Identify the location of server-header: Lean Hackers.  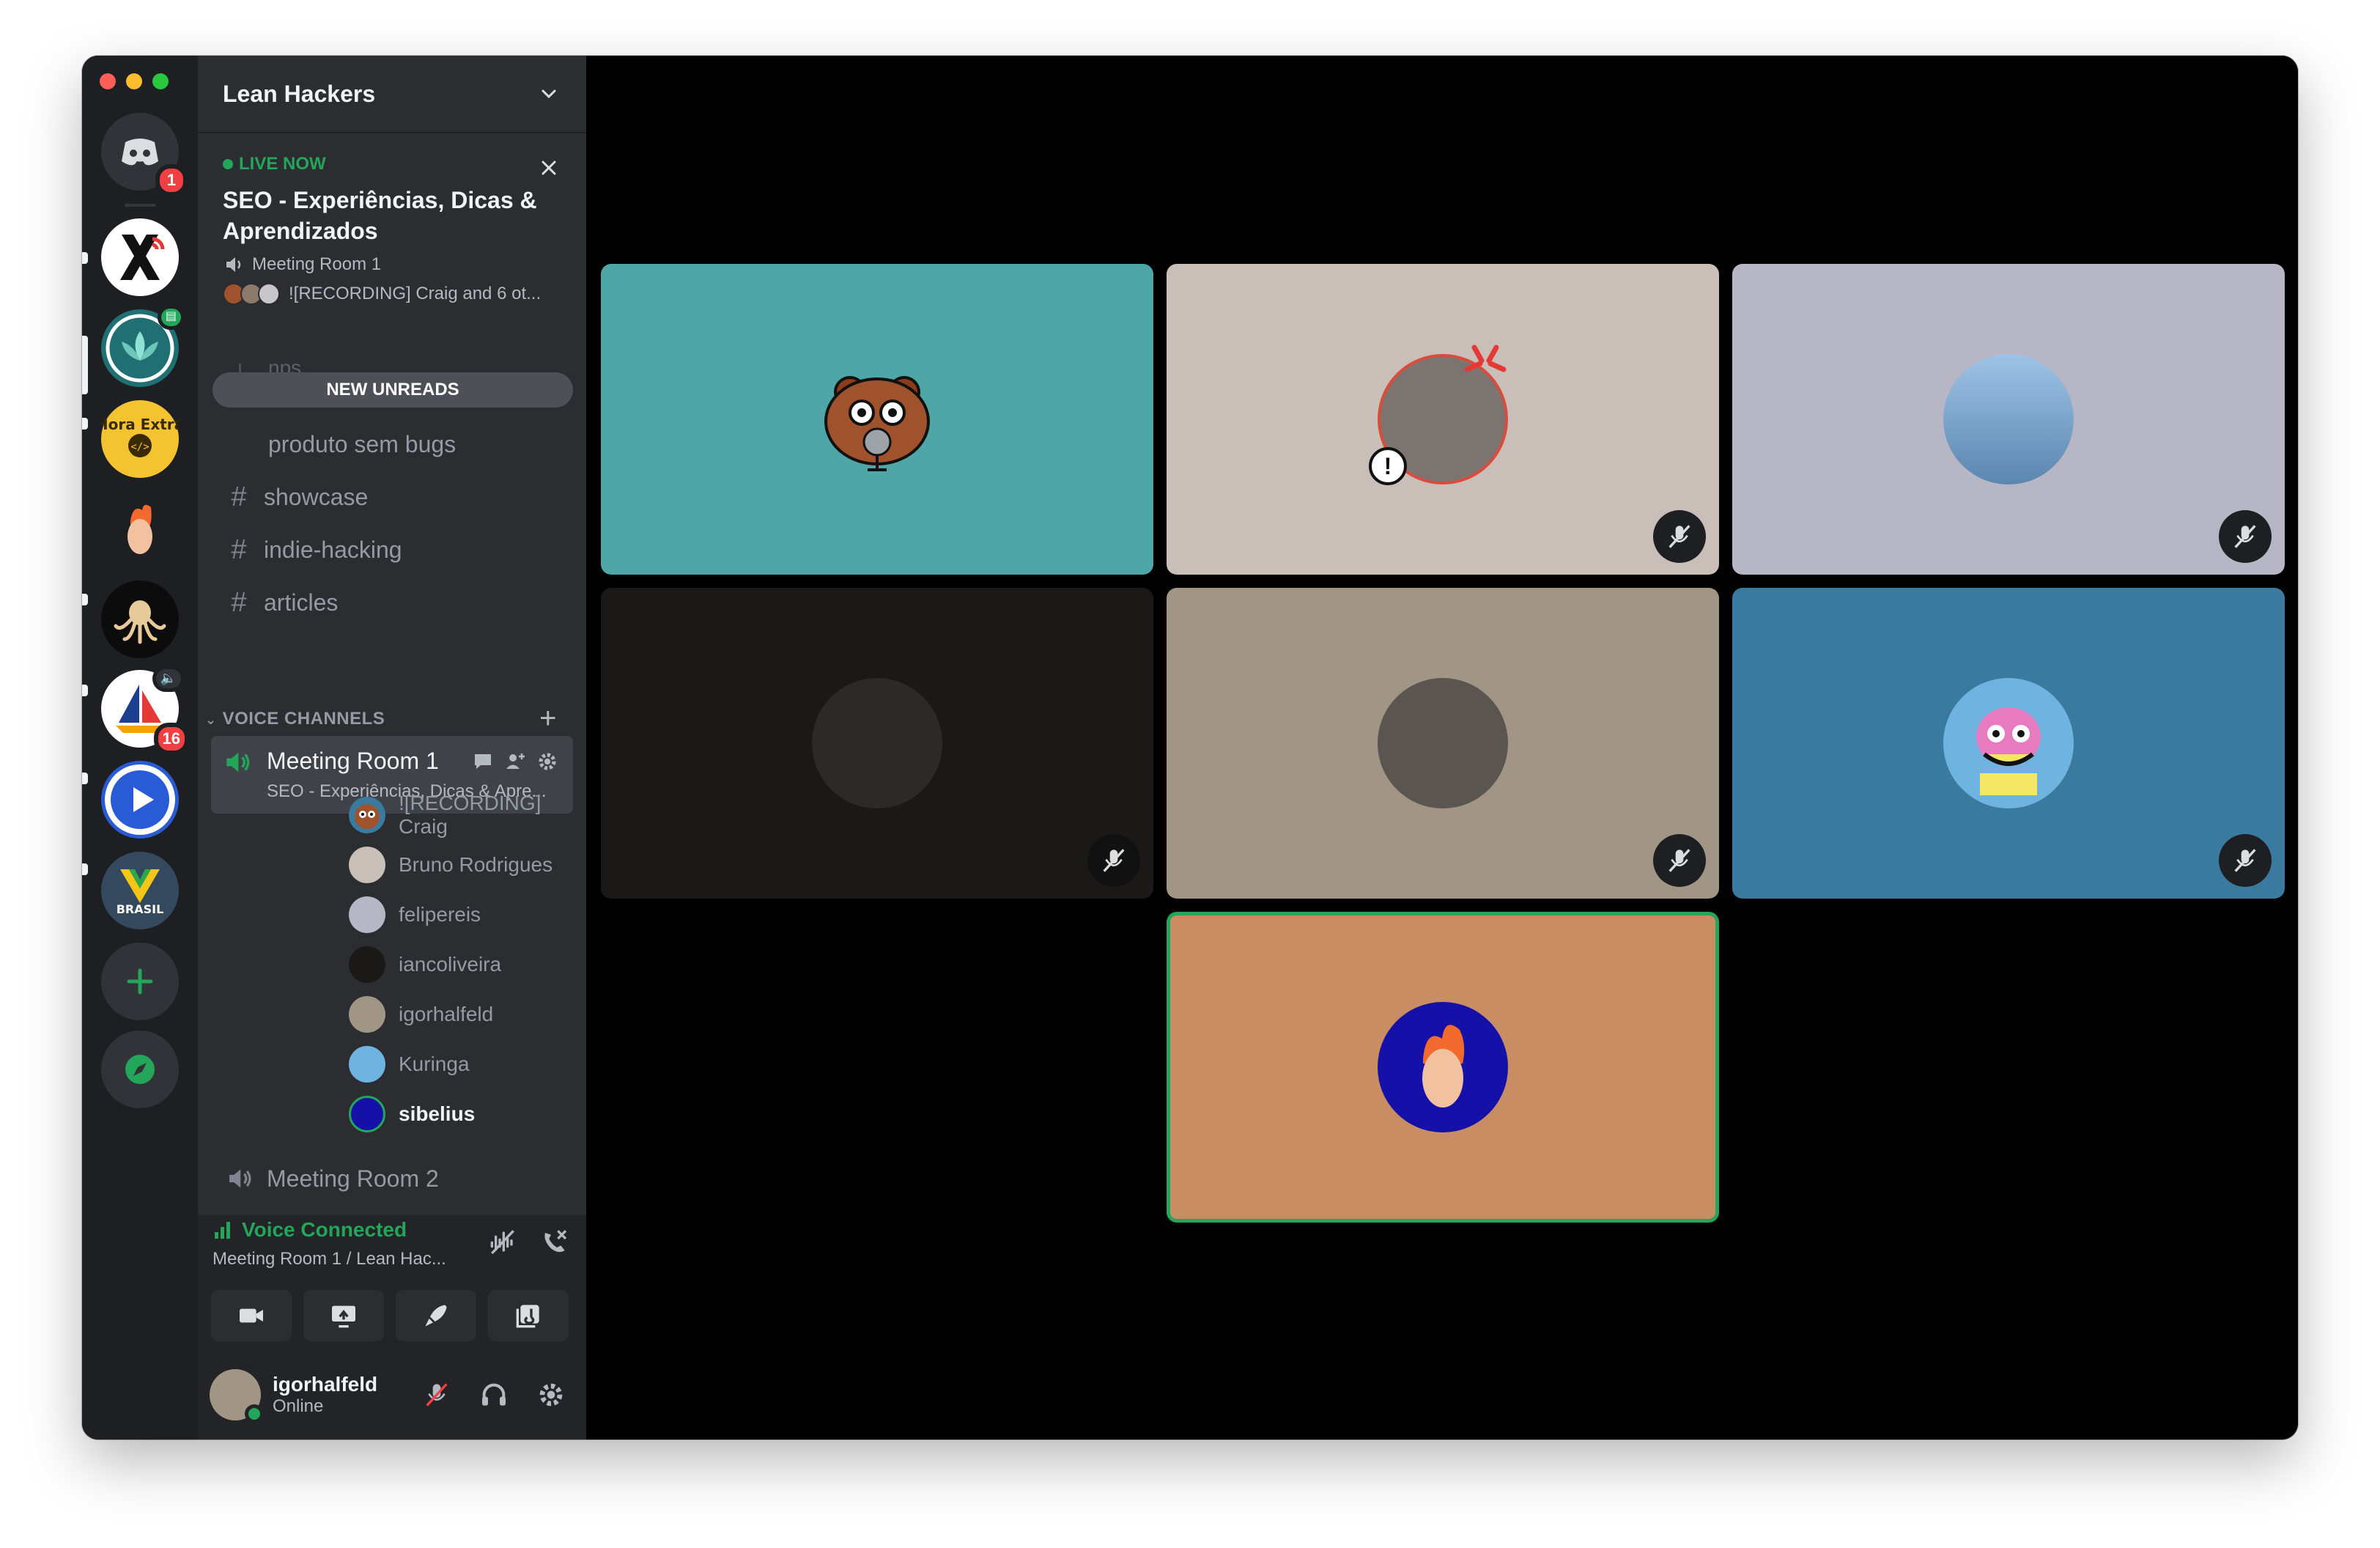
(392, 94).